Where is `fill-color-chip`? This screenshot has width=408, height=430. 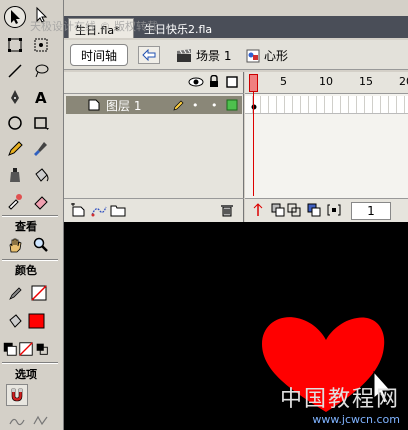
fill-color-chip is located at coordinates (36, 321).